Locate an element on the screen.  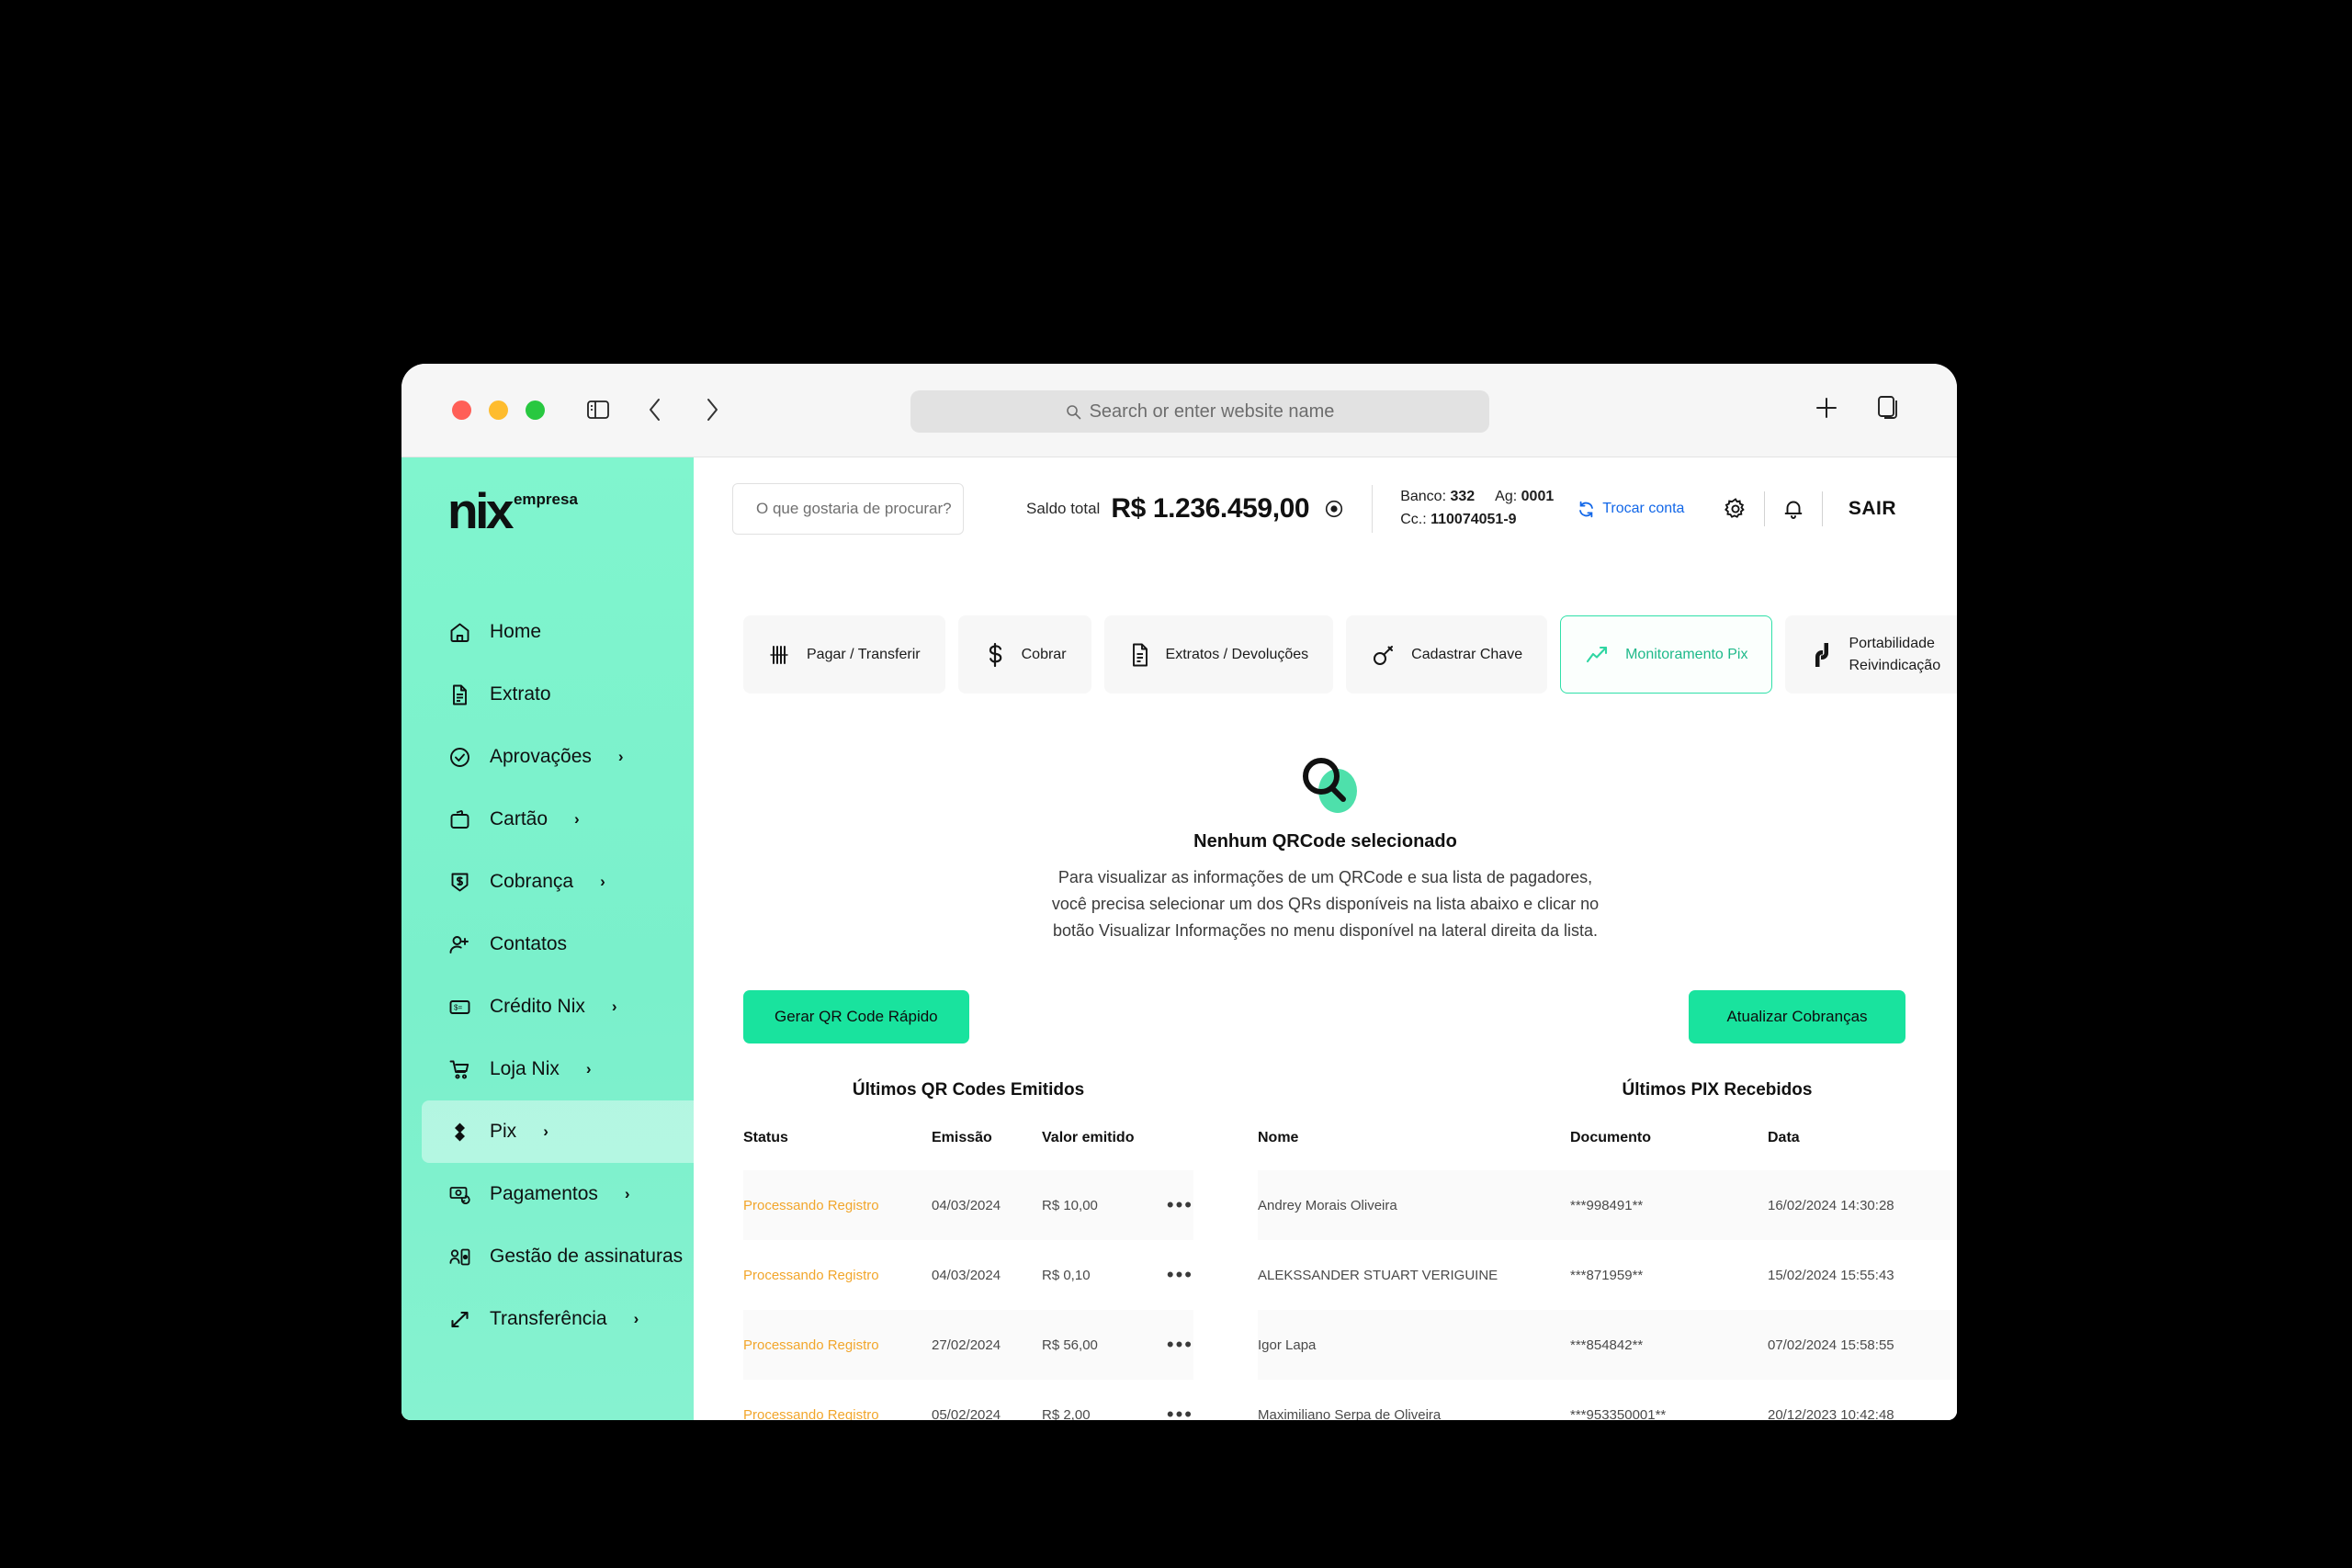
pix-diamond-icon is located at coordinates (459, 1132).